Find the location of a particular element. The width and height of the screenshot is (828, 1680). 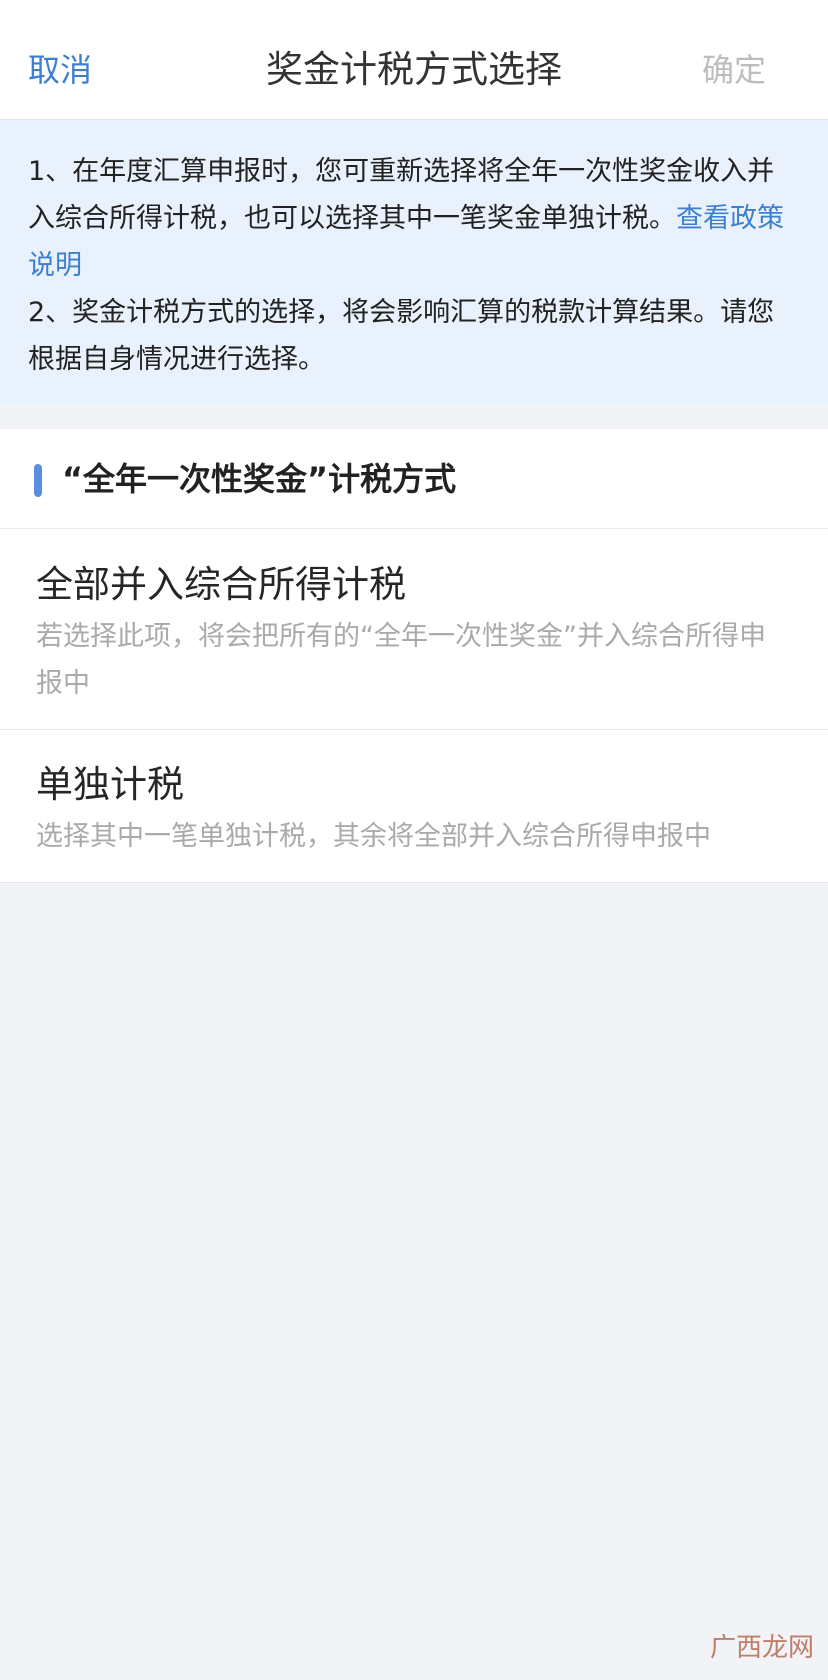

notice-item-2: 2、奖金计税方式的选择，将会影响汇算的税款计算结果。请您根据自身情况进行选择。 is located at coordinates (401, 336).